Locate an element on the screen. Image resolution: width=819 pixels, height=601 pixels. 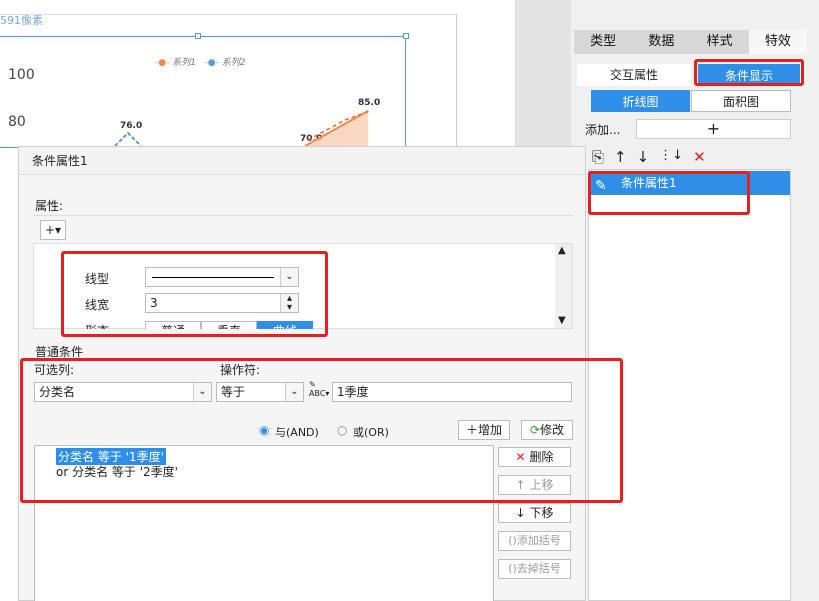
series2-line is located at coordinates (128, 139).